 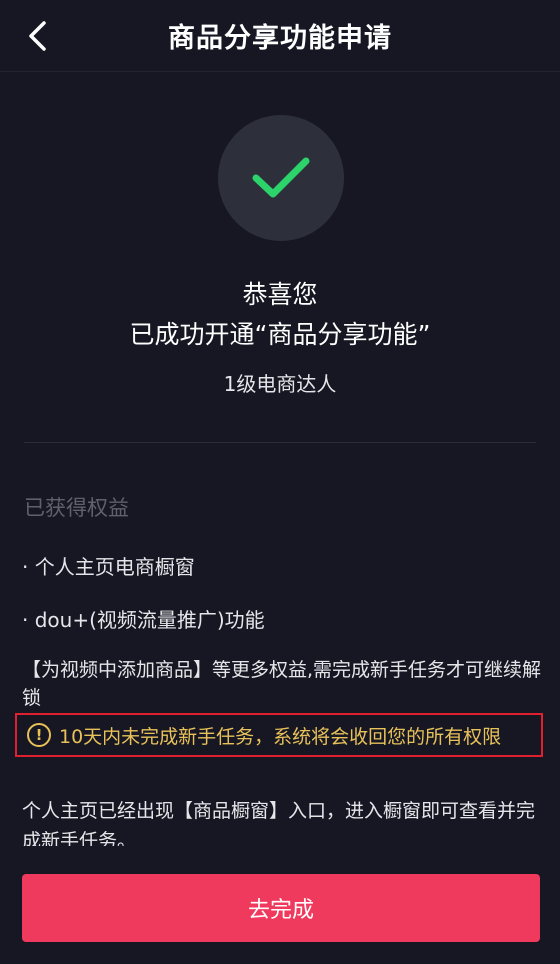 What do you see at coordinates (280, 442) in the screenshot?
I see `divider` at bounding box center [280, 442].